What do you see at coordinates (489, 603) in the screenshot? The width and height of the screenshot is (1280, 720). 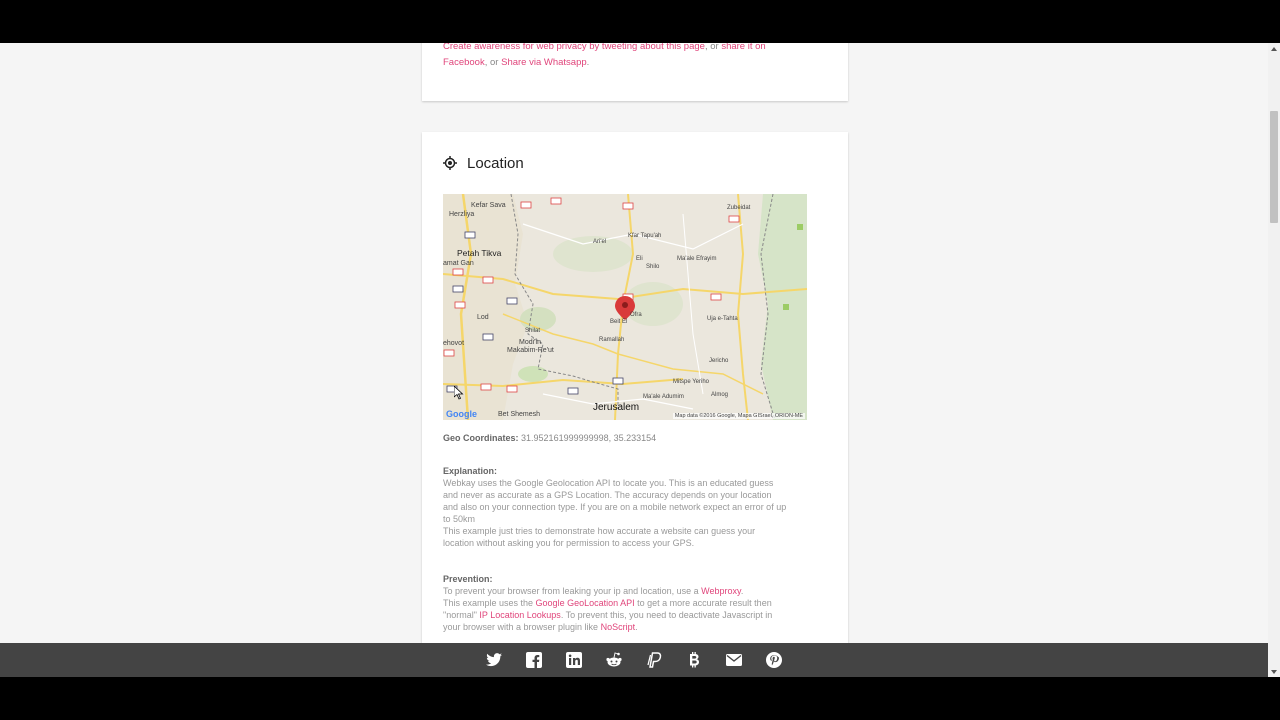 I see `prevention-text: This example uses the` at bounding box center [489, 603].